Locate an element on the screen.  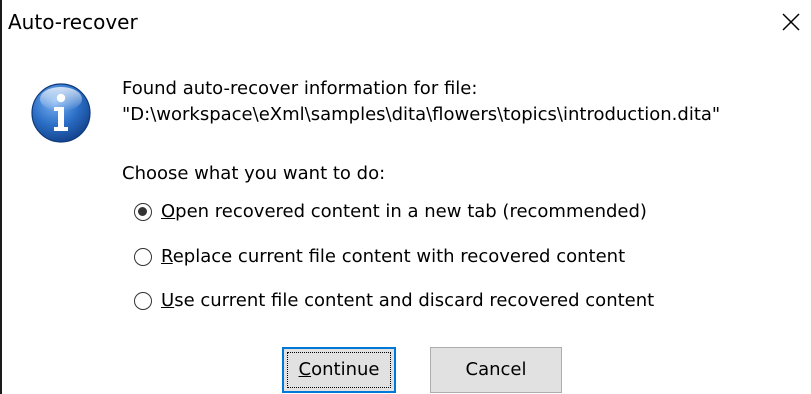
message-line-1: Found auto-recover information for file: is located at coordinates (300, 88).